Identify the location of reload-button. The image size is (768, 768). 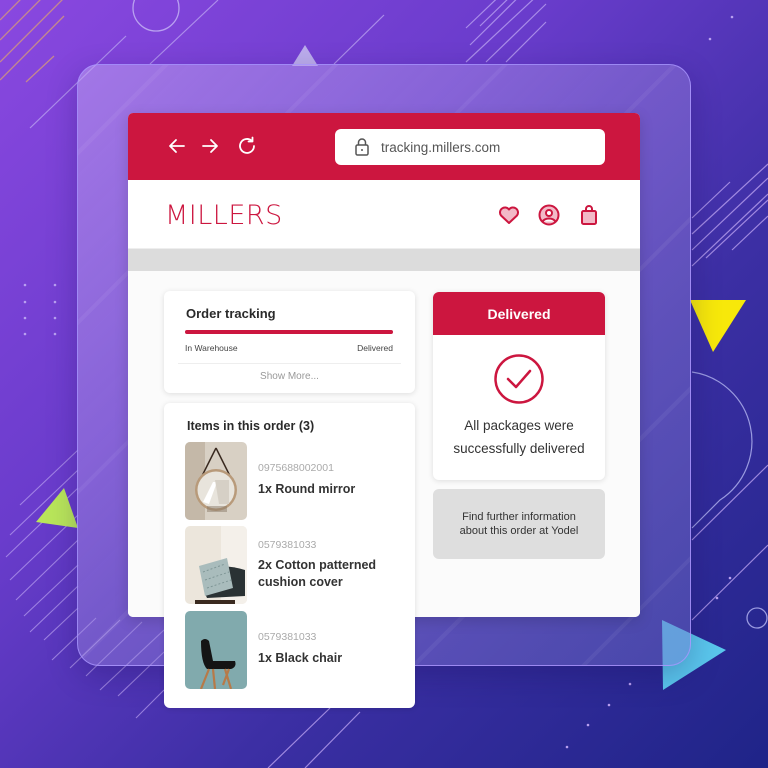
(247, 146).